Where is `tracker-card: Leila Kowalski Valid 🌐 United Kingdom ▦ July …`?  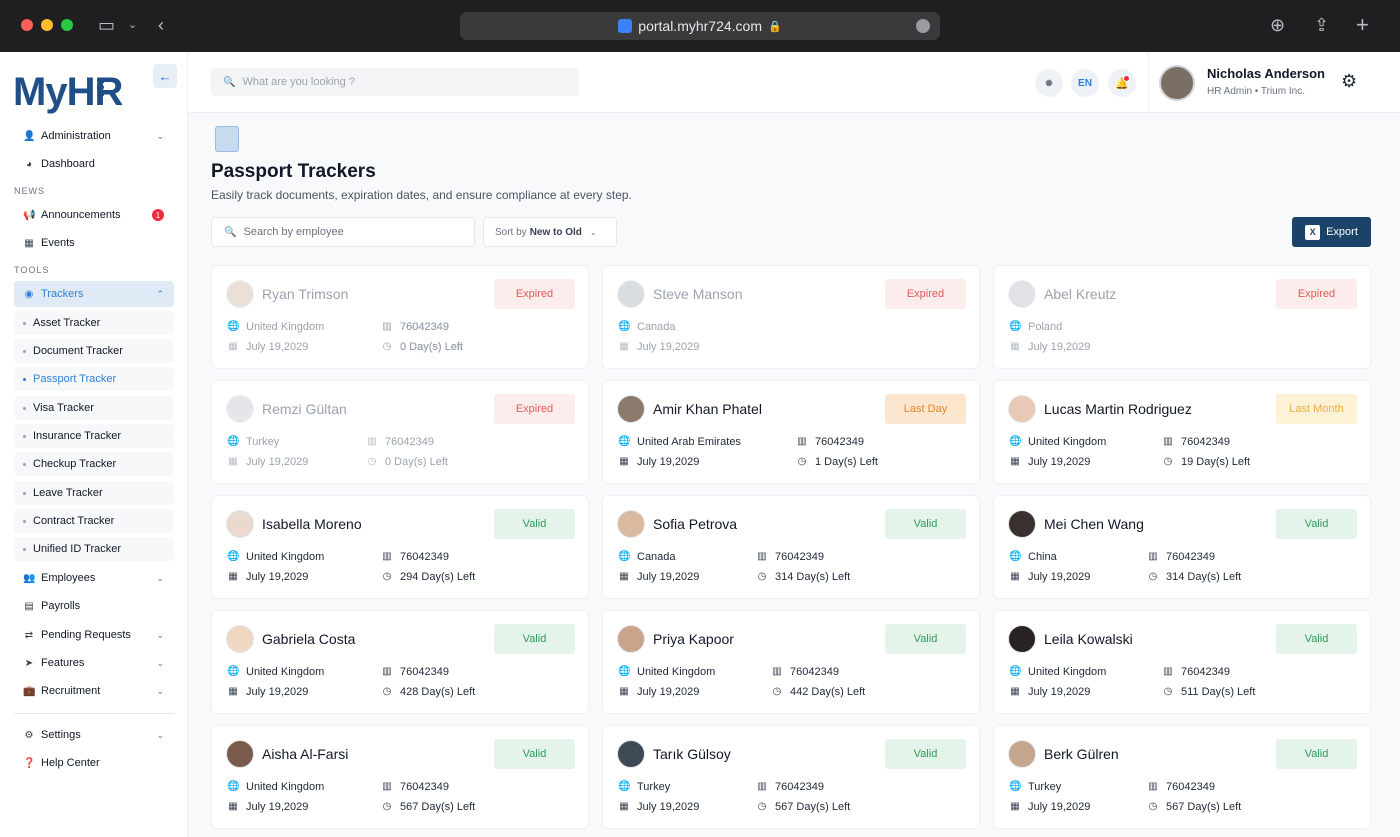 tracker-card: Leila Kowalski Valid 🌐 United Kingdom ▦ July … is located at coordinates (1182, 662).